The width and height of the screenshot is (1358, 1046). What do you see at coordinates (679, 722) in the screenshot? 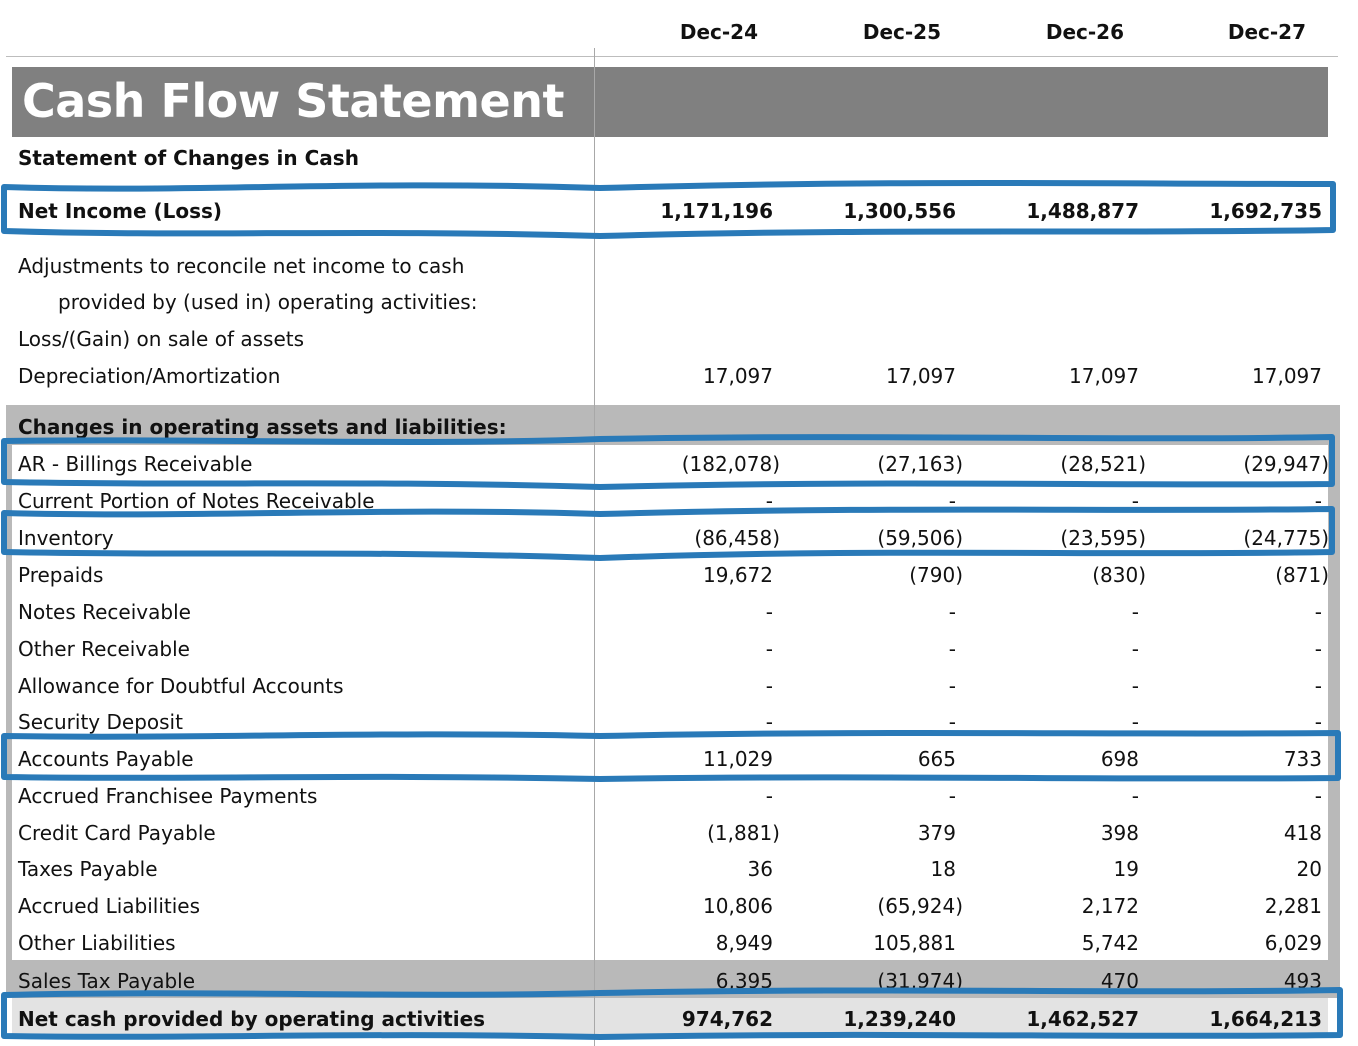
I see `row-security-deposit: Security Deposit - - - -` at bounding box center [679, 722].